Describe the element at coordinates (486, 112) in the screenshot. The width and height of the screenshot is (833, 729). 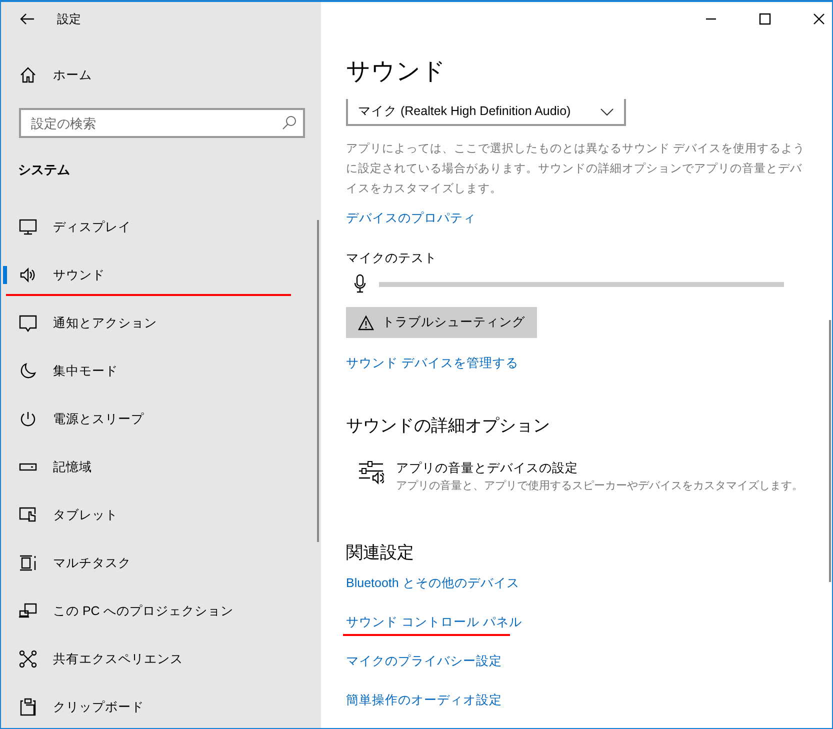
I see `device-dropdown: マイク (Realtek High Definition Audio)` at that location.